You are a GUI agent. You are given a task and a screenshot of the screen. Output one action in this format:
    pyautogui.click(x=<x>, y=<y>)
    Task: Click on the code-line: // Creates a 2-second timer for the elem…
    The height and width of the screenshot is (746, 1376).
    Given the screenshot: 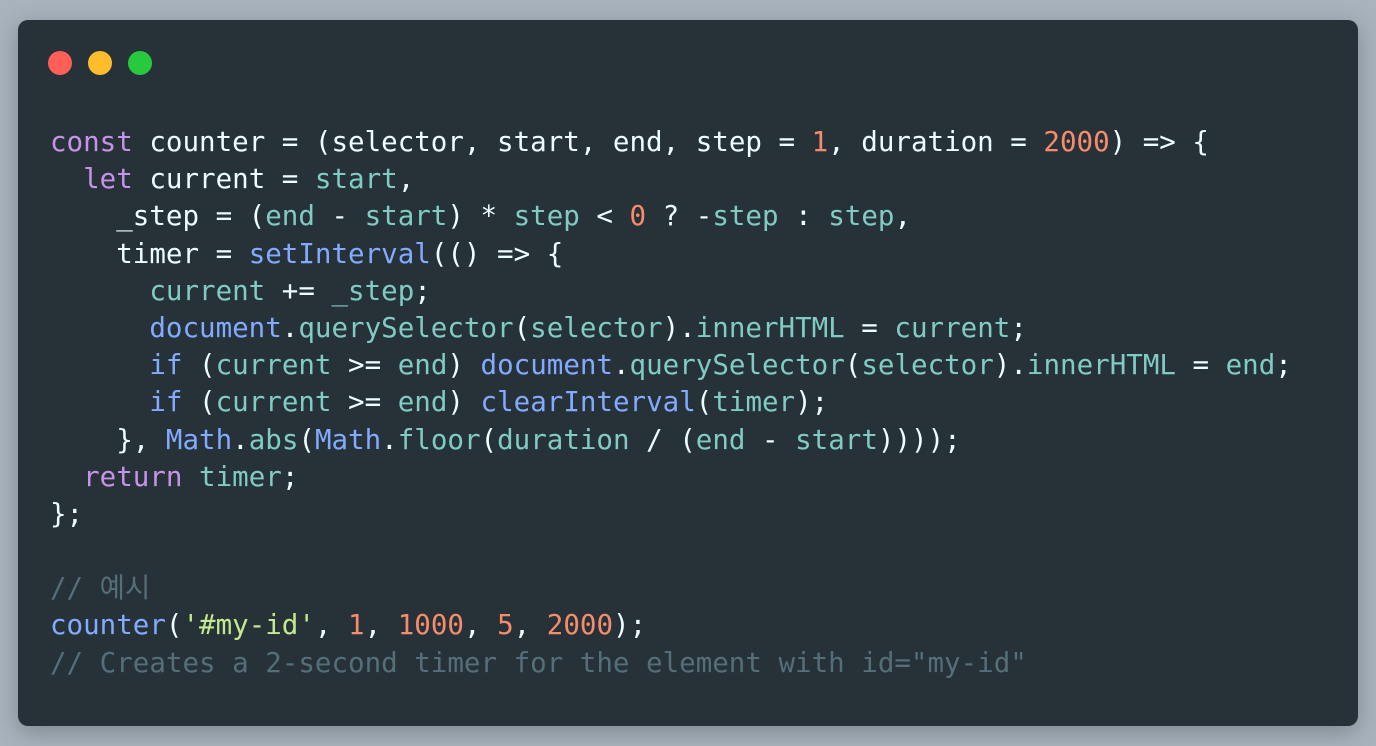 What is the action you would take?
    pyautogui.click(x=671, y=663)
    